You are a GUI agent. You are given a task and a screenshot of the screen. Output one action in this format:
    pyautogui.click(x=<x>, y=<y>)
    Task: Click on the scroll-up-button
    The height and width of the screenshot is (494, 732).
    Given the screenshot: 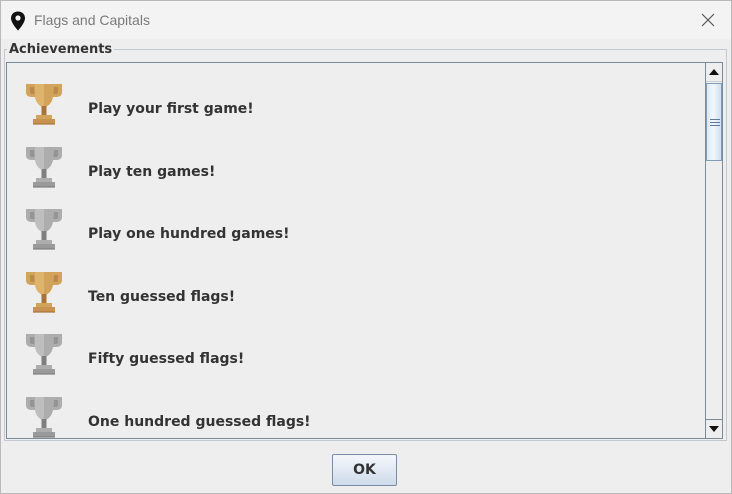 What is the action you would take?
    pyautogui.click(x=714, y=72)
    